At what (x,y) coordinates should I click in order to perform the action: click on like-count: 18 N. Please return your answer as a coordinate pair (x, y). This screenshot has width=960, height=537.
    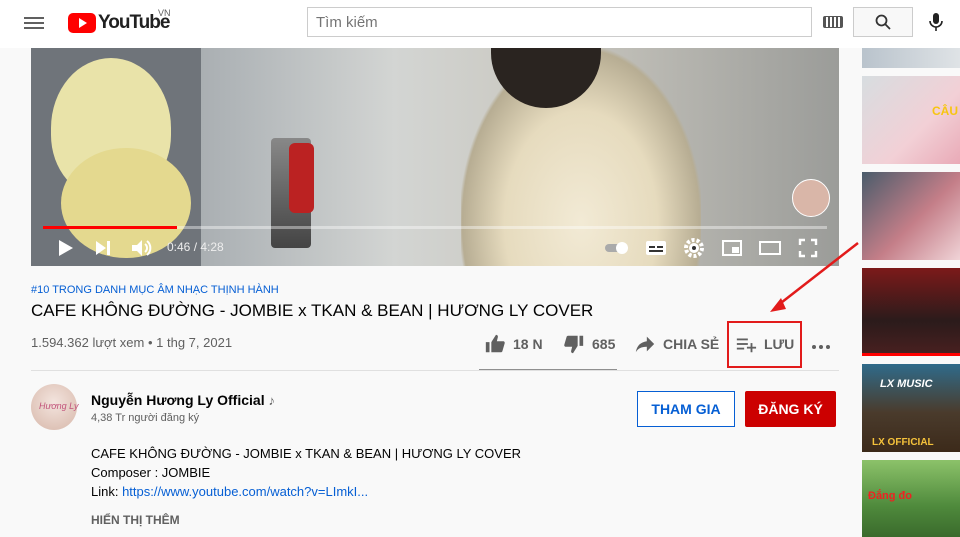
    Looking at the image, I should click on (528, 344).